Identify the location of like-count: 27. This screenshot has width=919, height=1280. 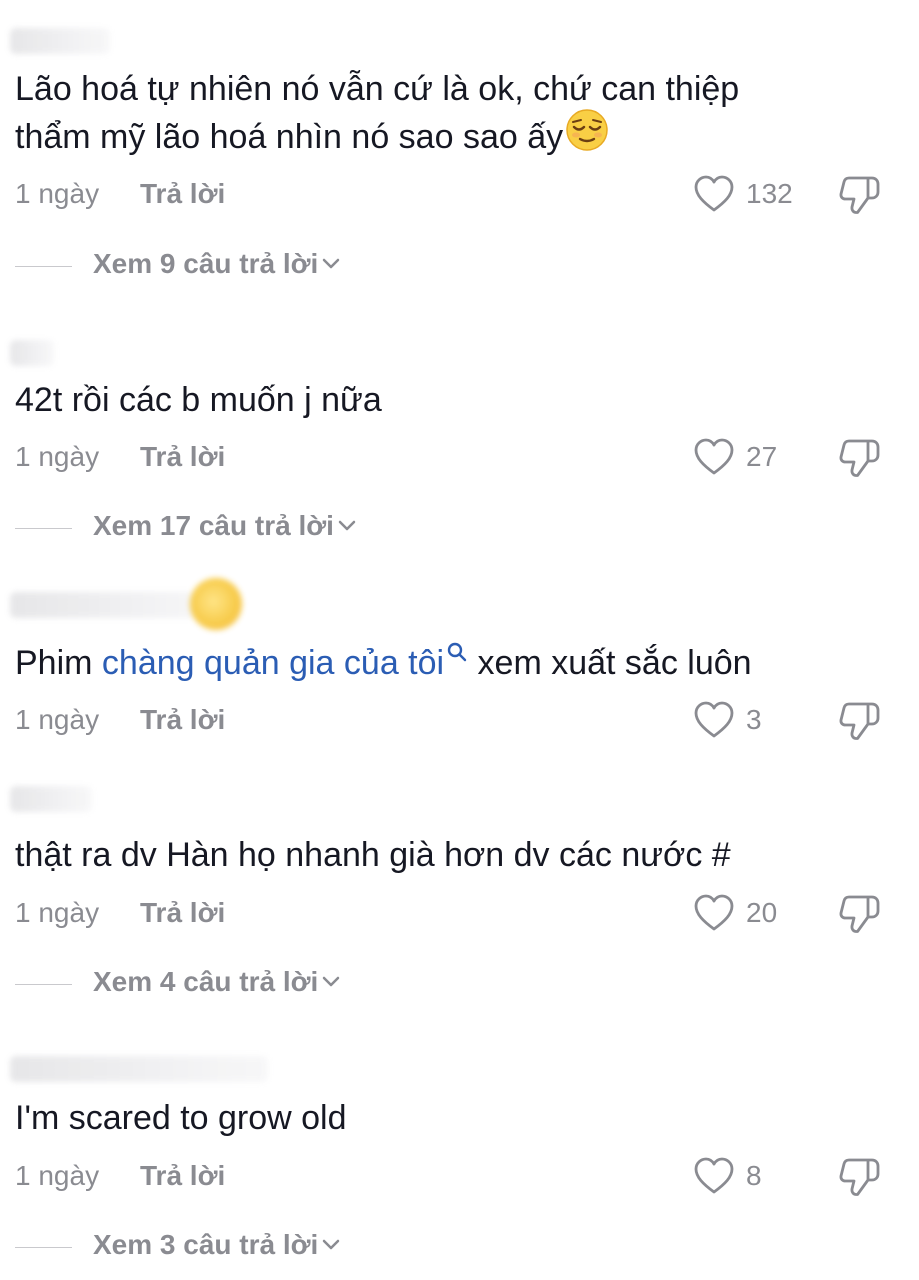
(762, 456).